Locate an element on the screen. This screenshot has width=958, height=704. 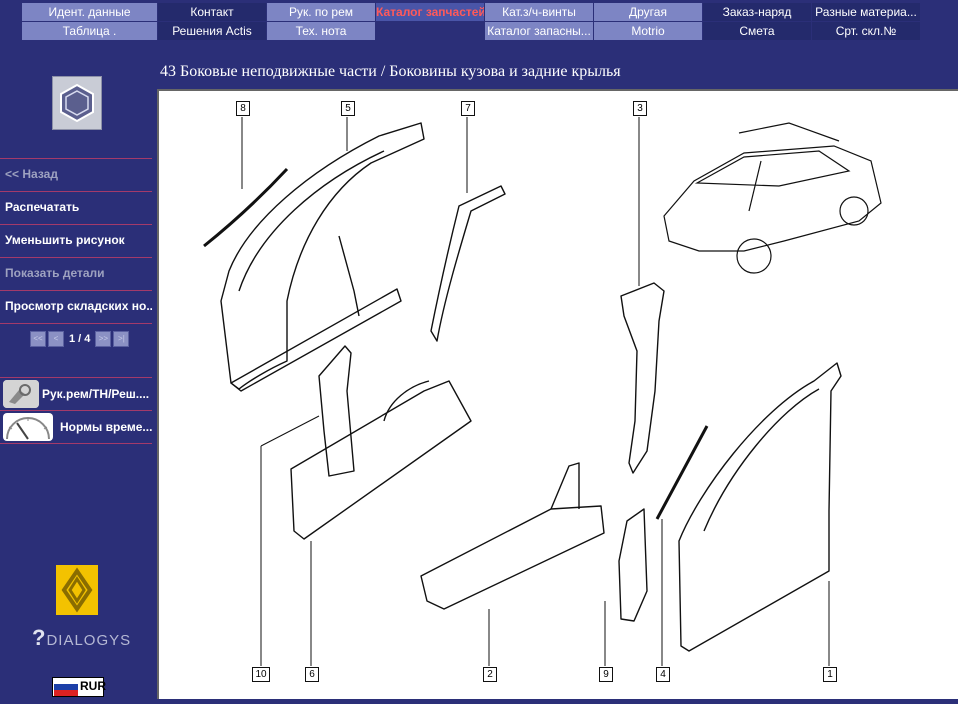
part-5-sill is located at coordinates (316, 340).